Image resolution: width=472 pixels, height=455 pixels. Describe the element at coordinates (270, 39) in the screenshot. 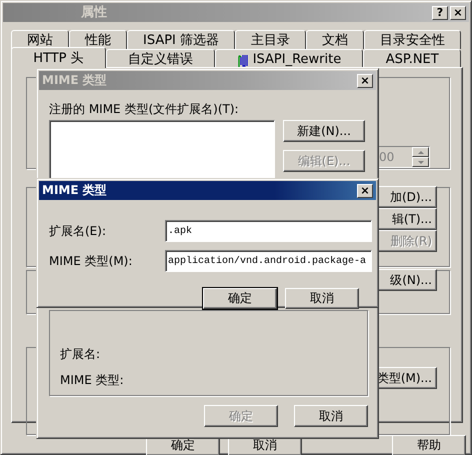

I see `tab: 主目录` at that location.